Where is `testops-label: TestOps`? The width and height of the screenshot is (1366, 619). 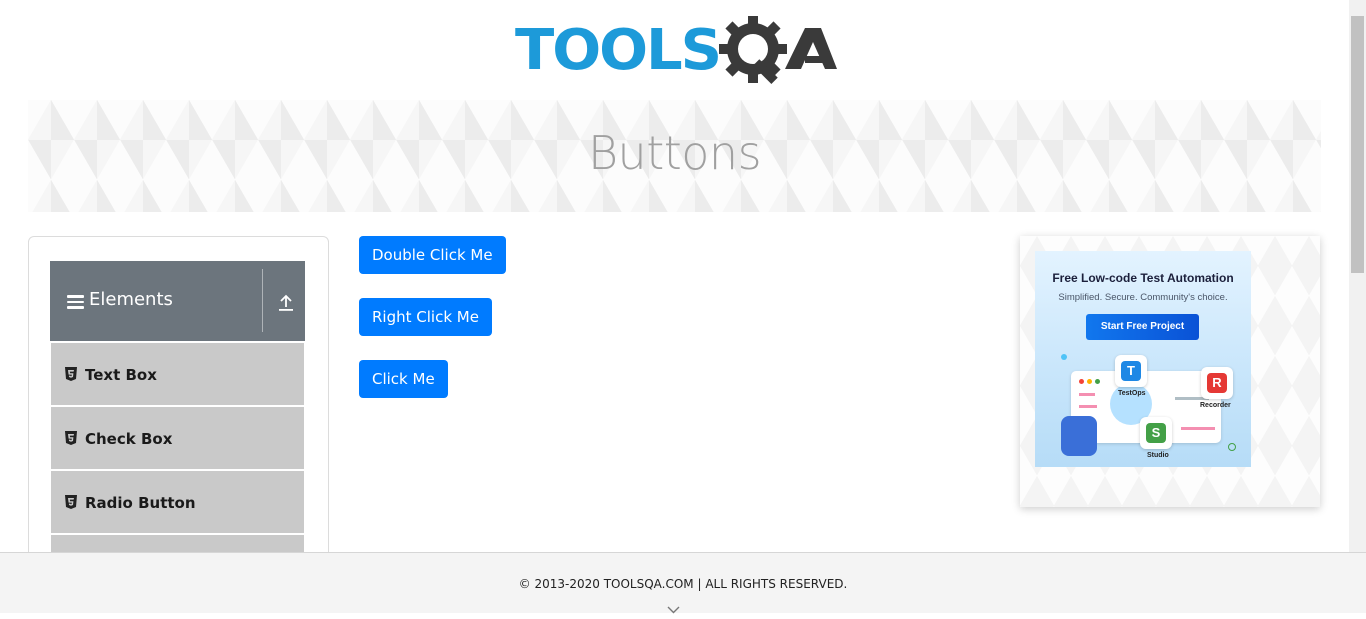 testops-label: TestOps is located at coordinates (1132, 393).